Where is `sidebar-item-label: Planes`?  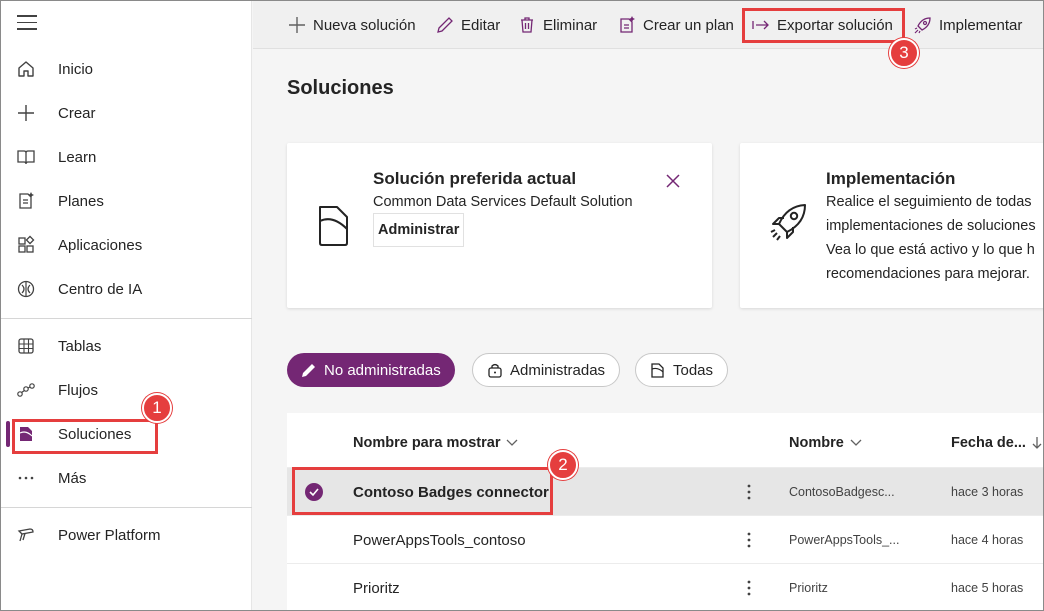
sidebar-item-label: Planes is located at coordinates (81, 201).